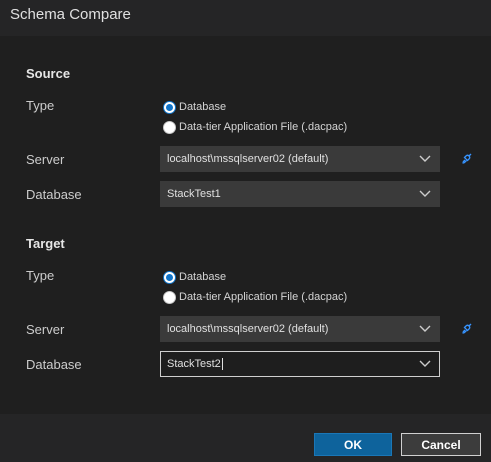 The height and width of the screenshot is (462, 491). I want to click on target-database-value: StackTest2, so click(195, 364).